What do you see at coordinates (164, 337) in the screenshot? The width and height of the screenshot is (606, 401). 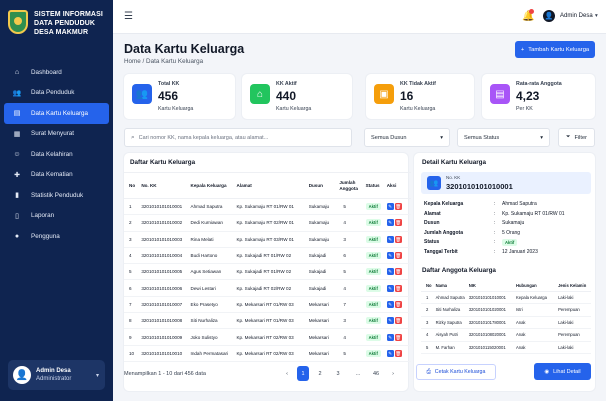 I see `table-cell: 3201010101010009` at bounding box center [164, 337].